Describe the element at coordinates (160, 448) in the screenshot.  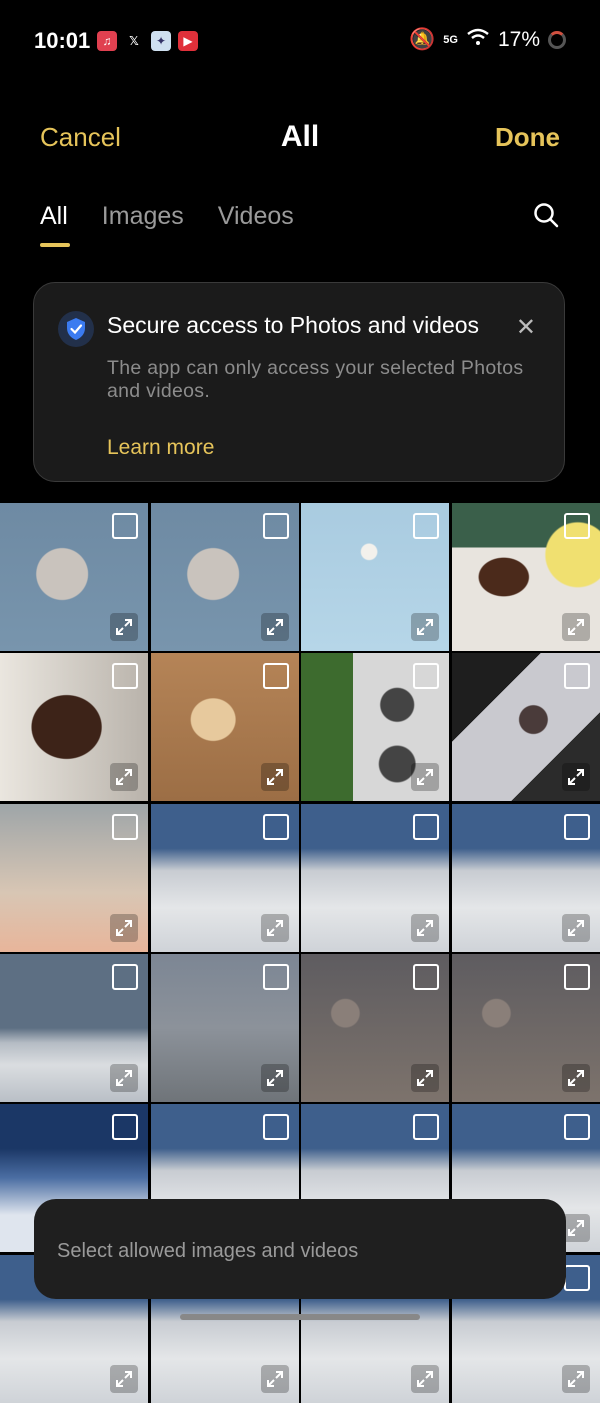
I see `learn-more-link: Learn more` at that location.